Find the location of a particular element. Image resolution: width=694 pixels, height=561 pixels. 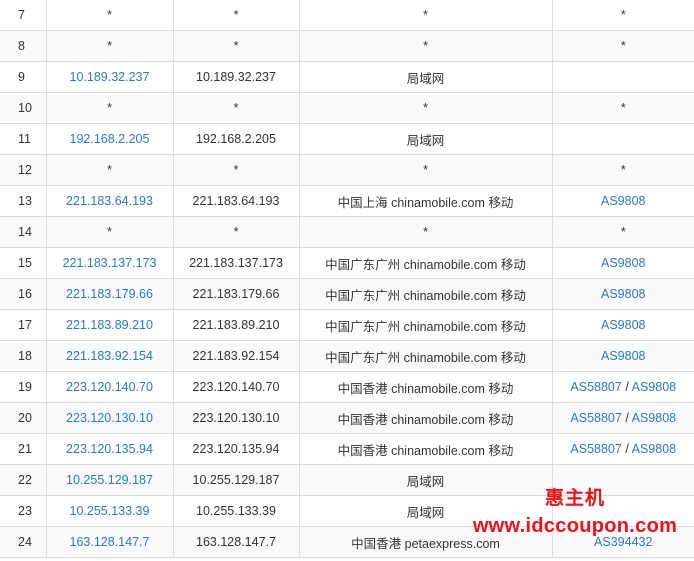

hop-ip-link: 192.168.2.205 is located at coordinates (110, 139).